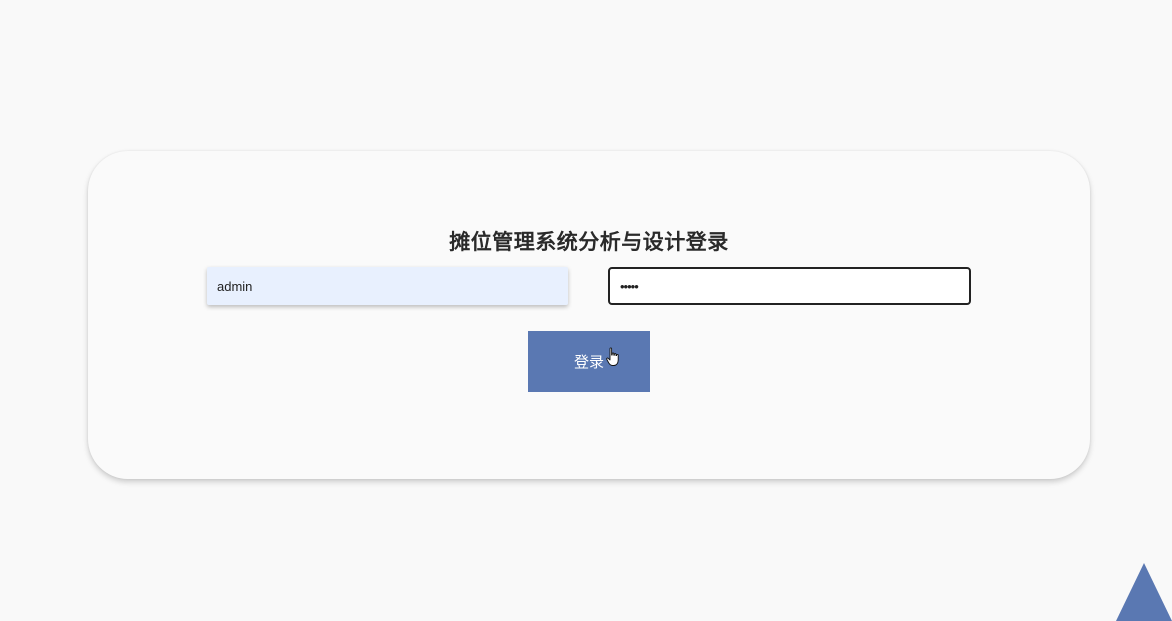  Describe the element at coordinates (589, 242) in the screenshot. I see `page-title: 摊位管理系统分析与设计登录` at that location.